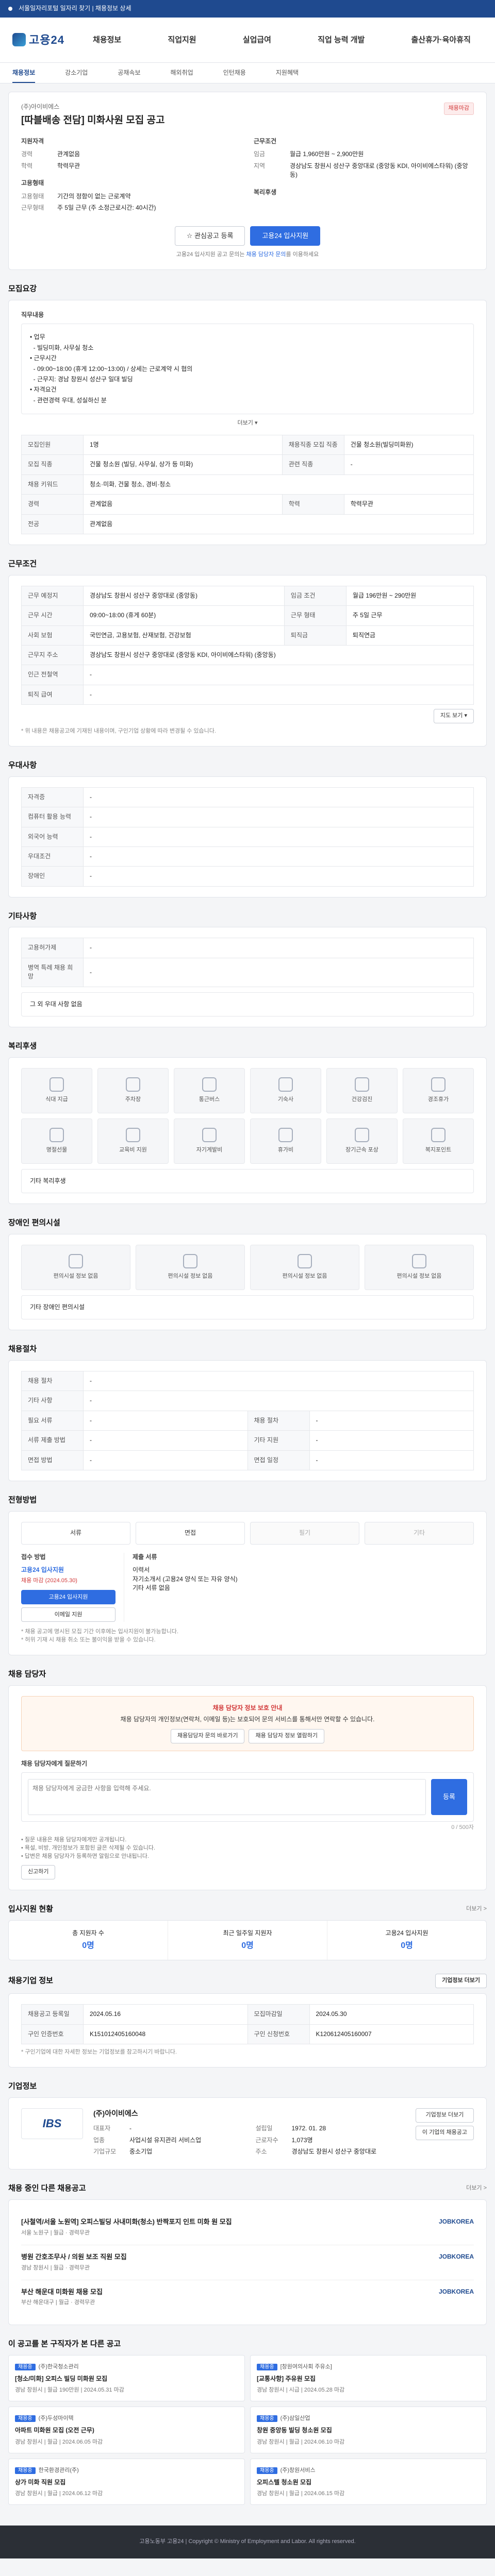 The height and width of the screenshot is (2576, 495). What do you see at coordinates (247, 1933) in the screenshot?
I see `stat-label: 최근 일주일 지원자` at bounding box center [247, 1933].